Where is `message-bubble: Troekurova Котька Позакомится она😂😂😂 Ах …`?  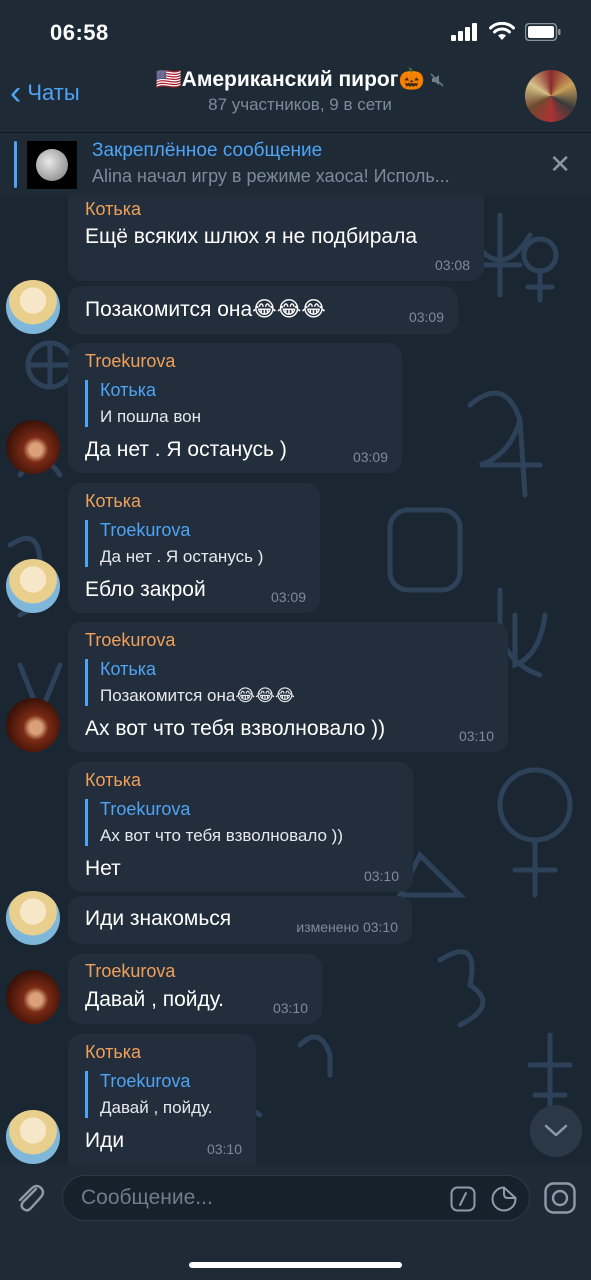
message-bubble: Troekurova Котька Позакомится она😂😂😂 Ах … is located at coordinates (288, 687).